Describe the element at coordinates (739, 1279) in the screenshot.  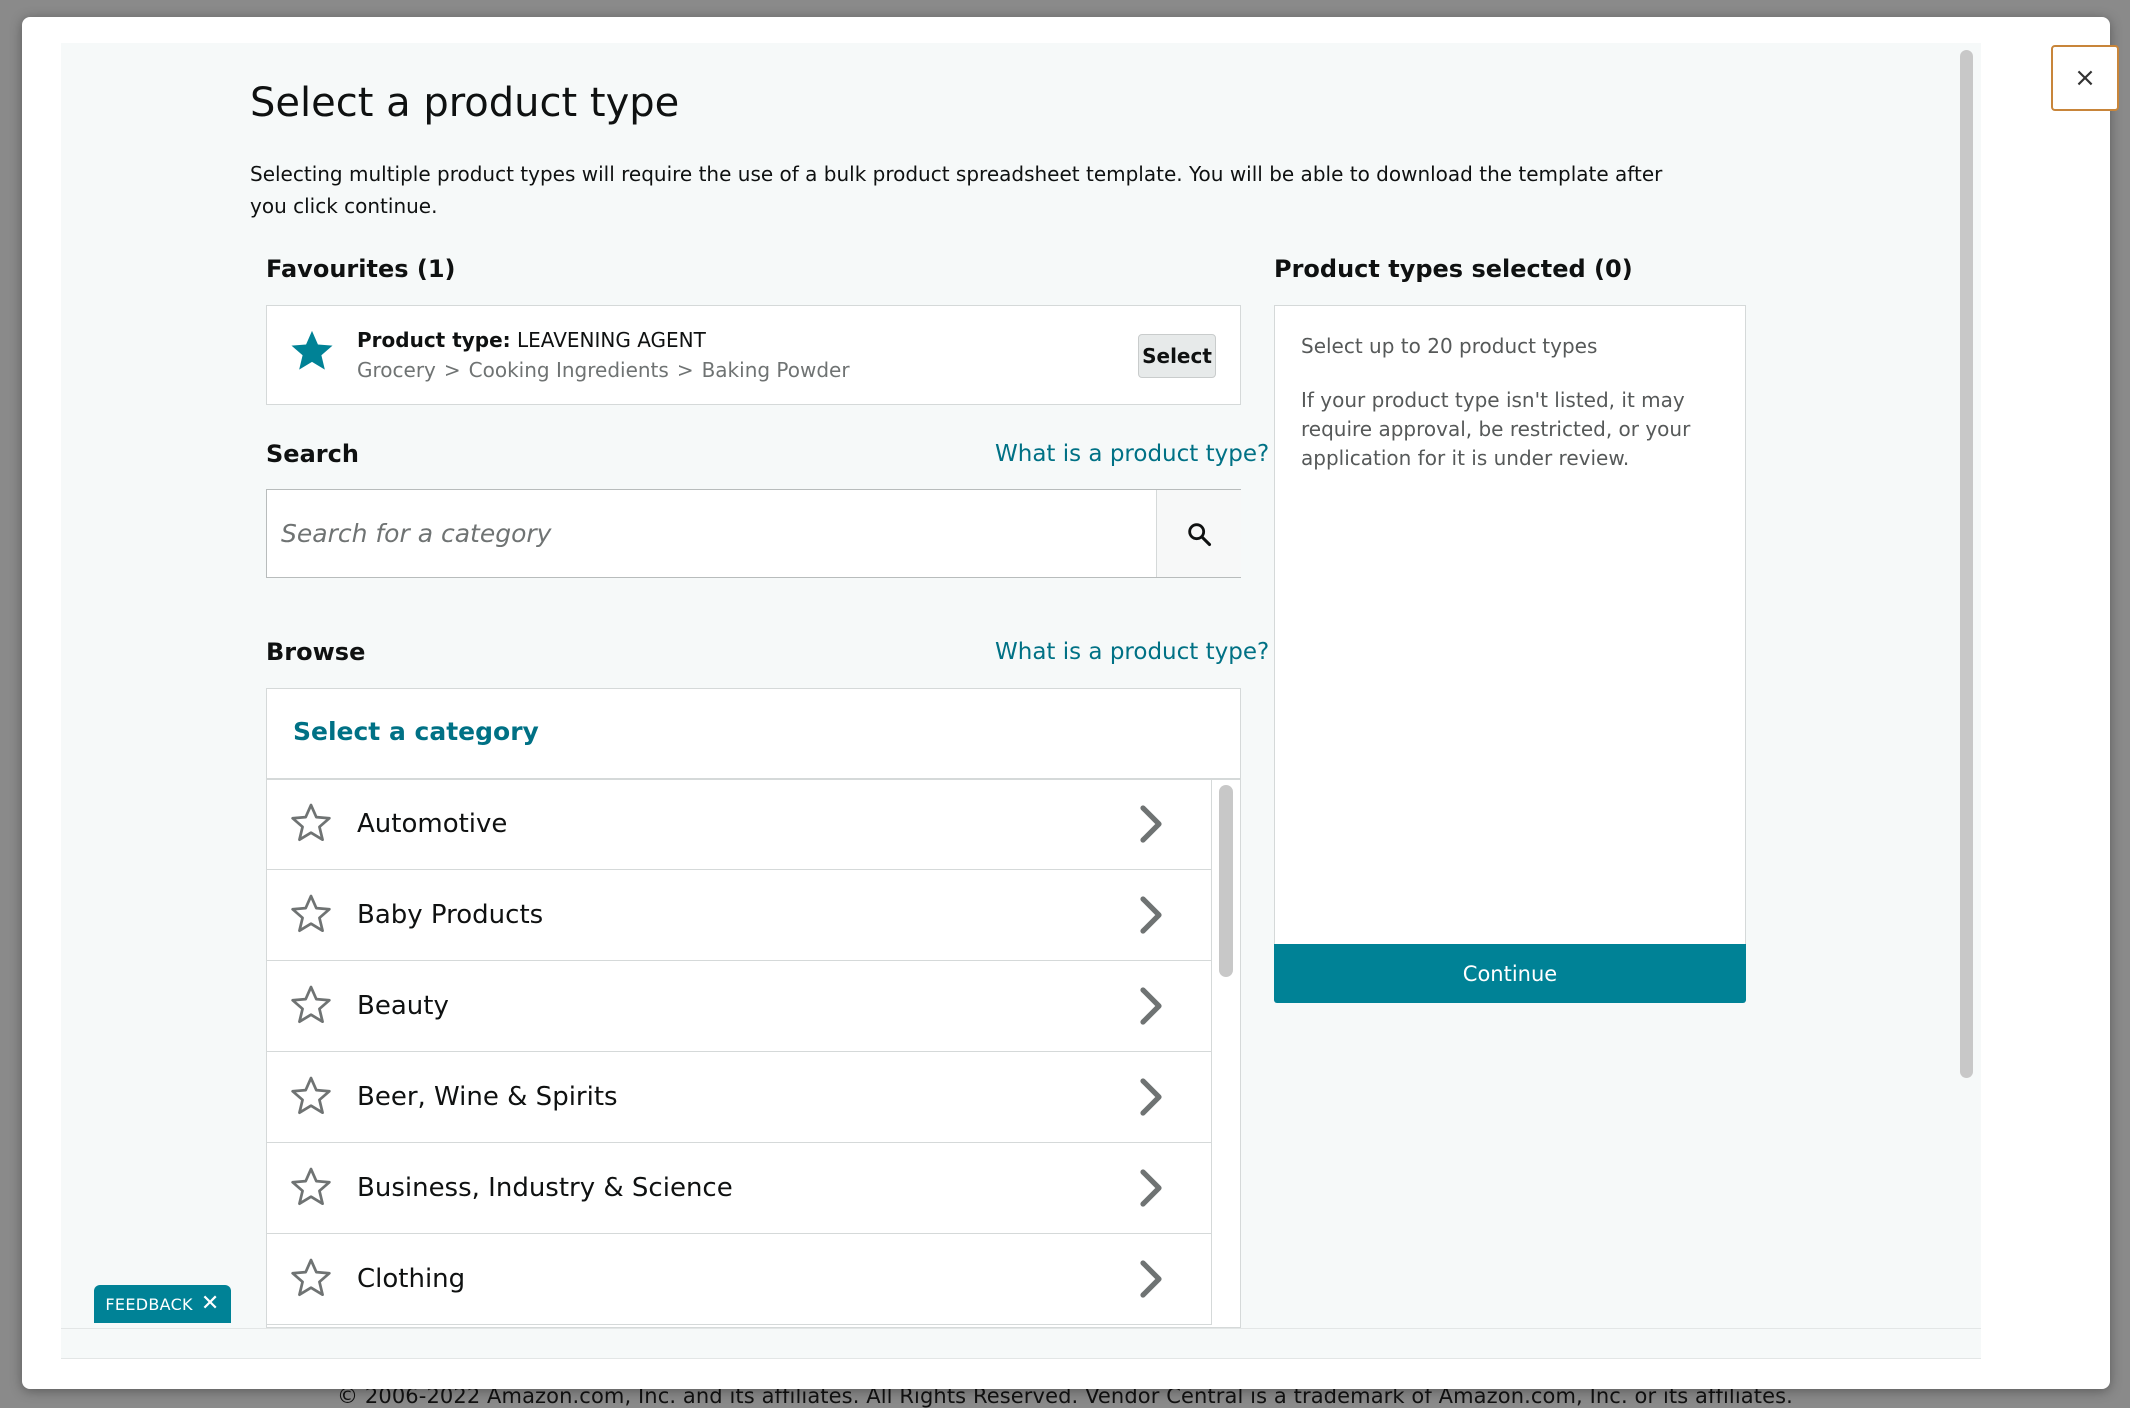
I see `category-row-clothing: Clothing` at that location.